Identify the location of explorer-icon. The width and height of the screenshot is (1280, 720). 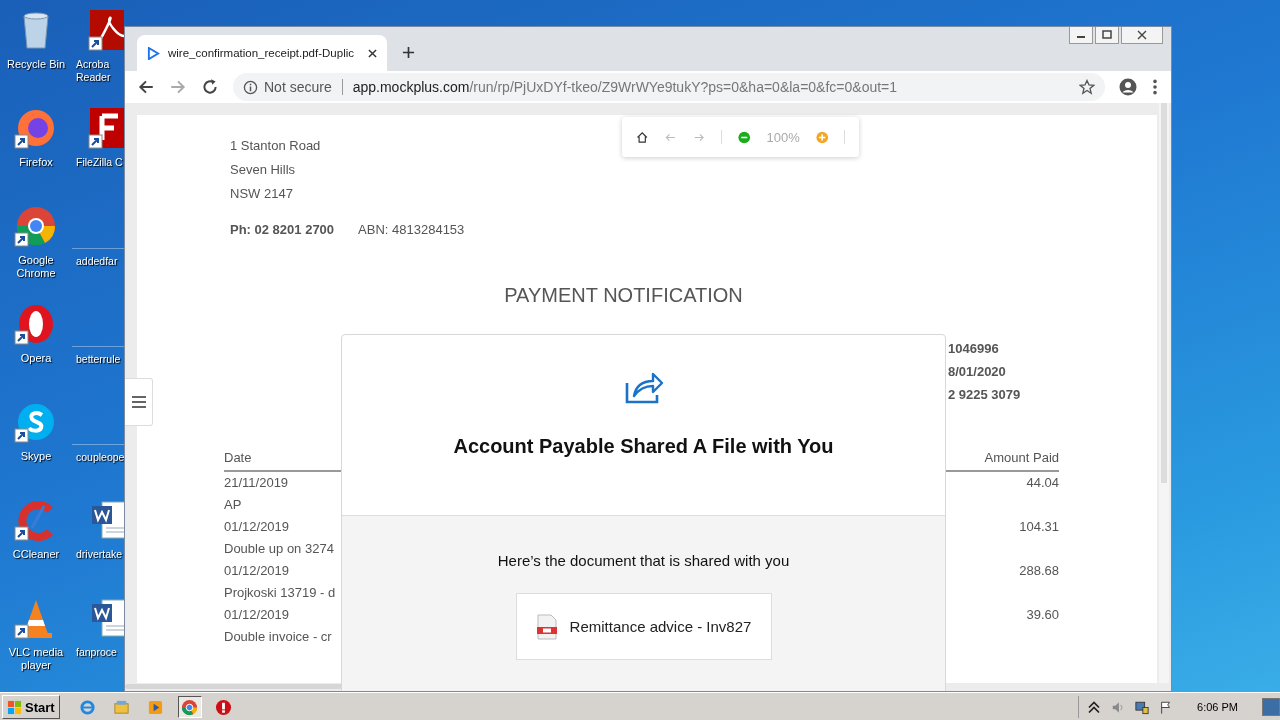
(122, 707).